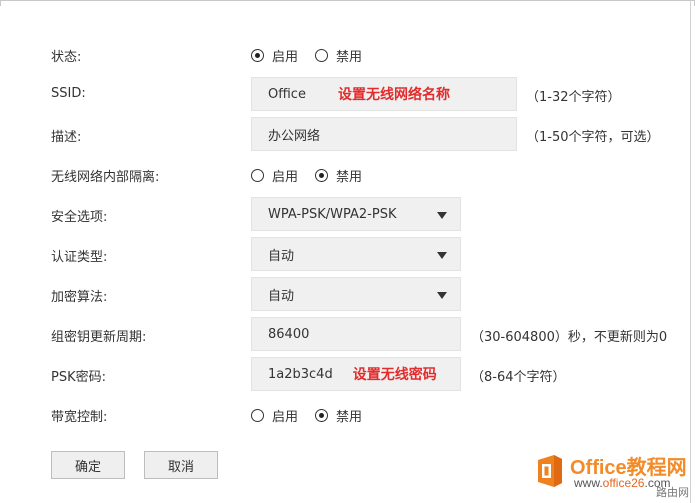 This screenshot has width=695, height=503. Describe the element at coordinates (79, 217) in the screenshot. I see `security-label: 安全选项:` at that location.